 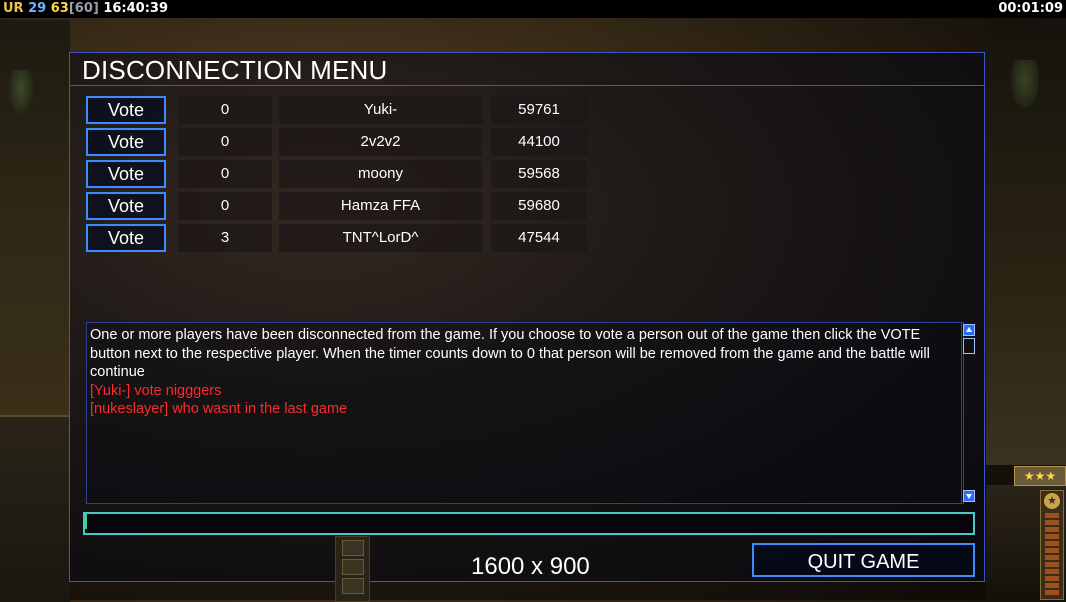 I want to click on player-row: Vote 3 TNT^LorD^ 47544, so click(x=341, y=238).